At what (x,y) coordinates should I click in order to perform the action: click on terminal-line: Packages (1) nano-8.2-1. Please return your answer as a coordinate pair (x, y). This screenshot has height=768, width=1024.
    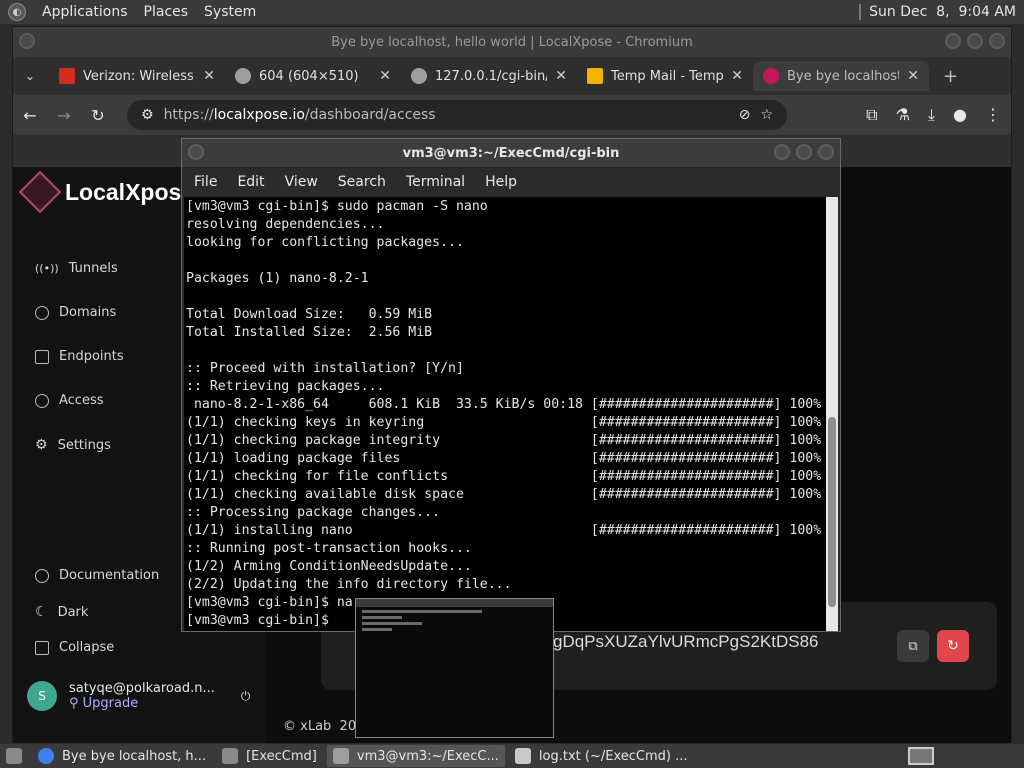
    Looking at the image, I should click on (277, 278).